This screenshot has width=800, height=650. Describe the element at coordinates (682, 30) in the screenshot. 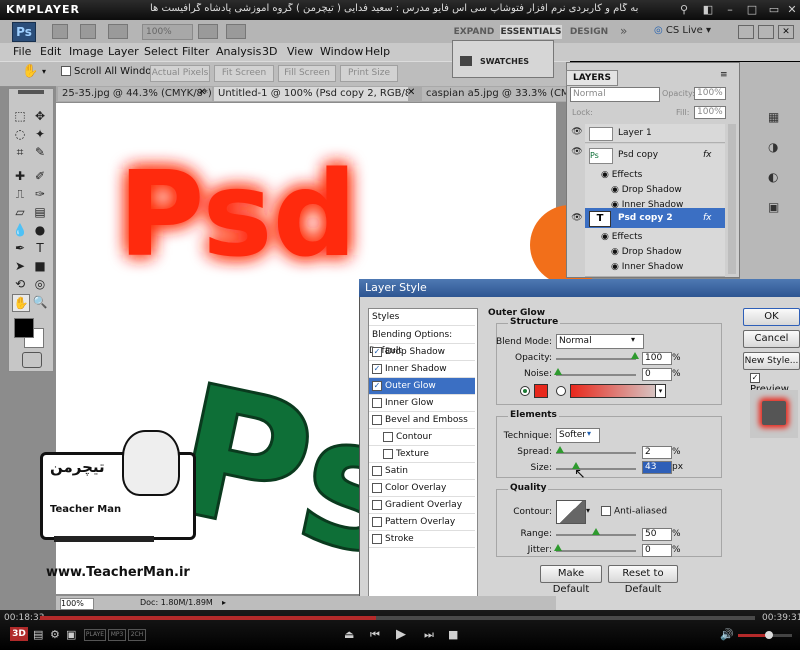

I see `cs-live-button: ◎ CS Live ▾` at that location.